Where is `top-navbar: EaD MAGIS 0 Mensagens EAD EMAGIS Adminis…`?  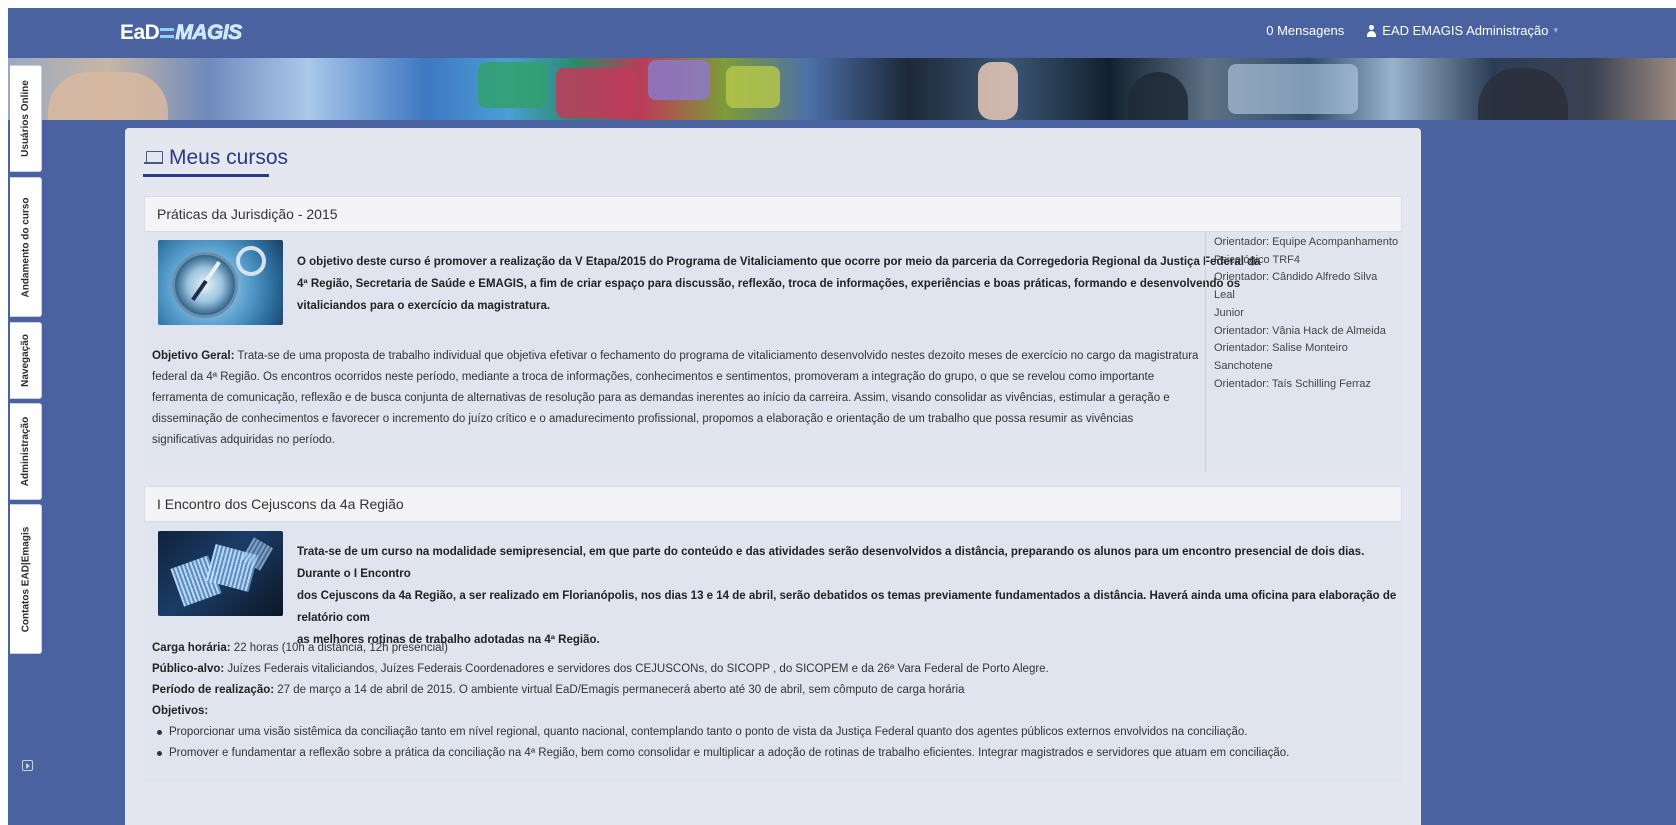
top-navbar: EaD MAGIS 0 Mensagens EAD EMAGIS Adminis… is located at coordinates (842, 33).